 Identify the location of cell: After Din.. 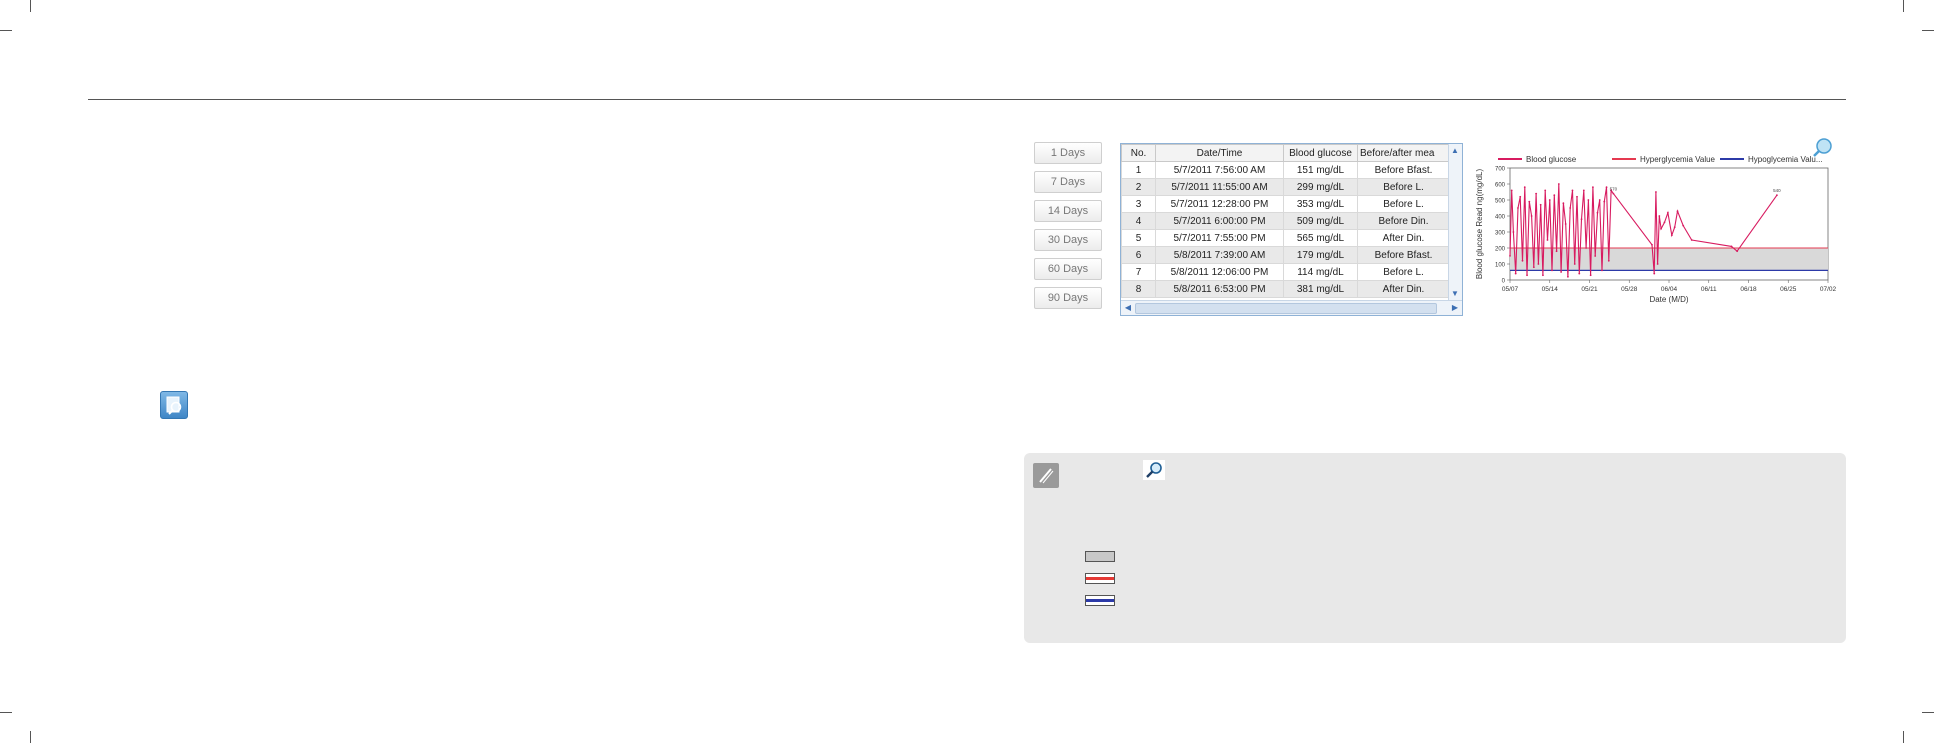
(1403, 289).